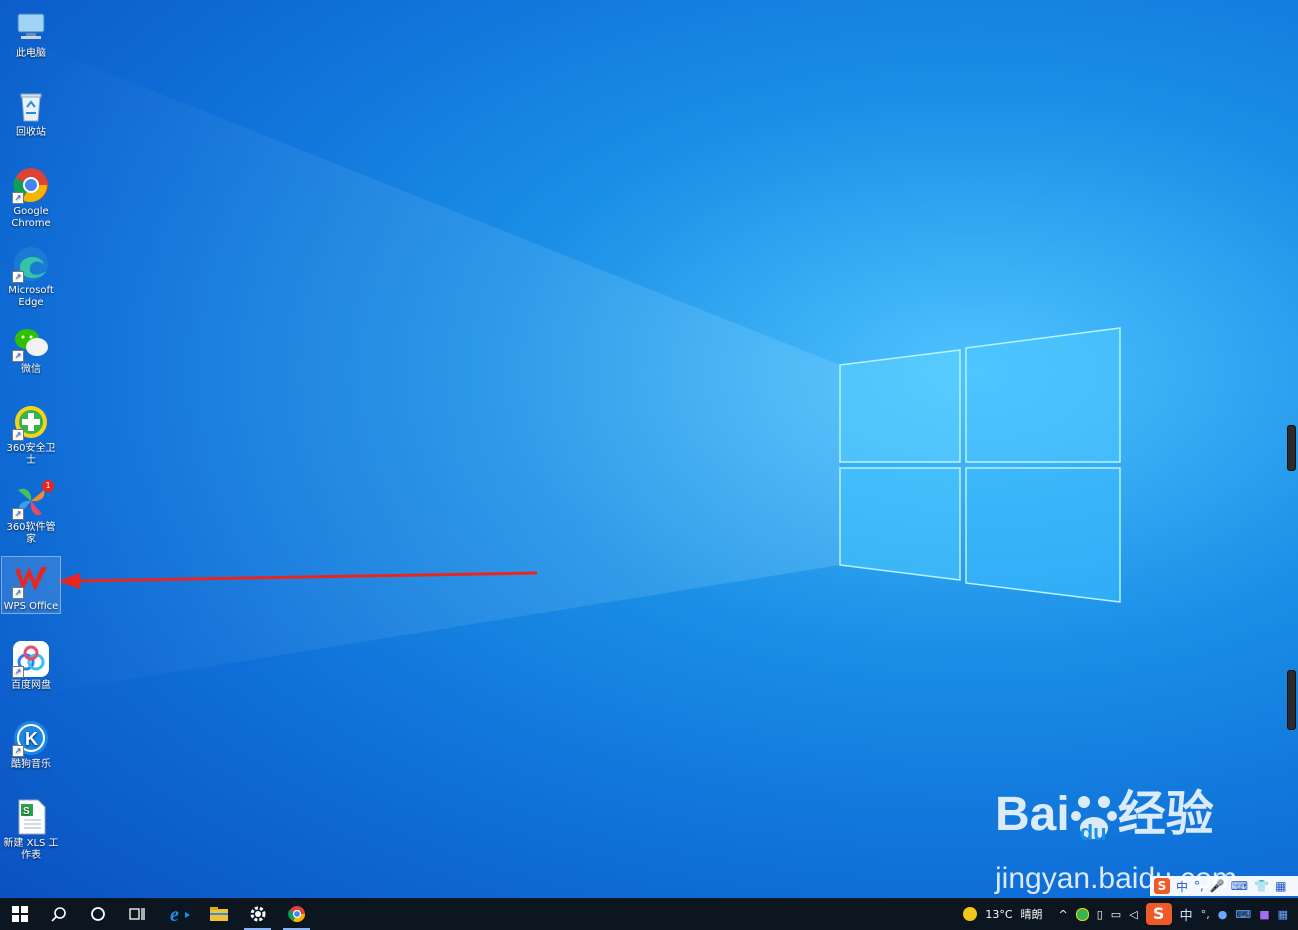  I want to click on search-icon, so click(58, 914).